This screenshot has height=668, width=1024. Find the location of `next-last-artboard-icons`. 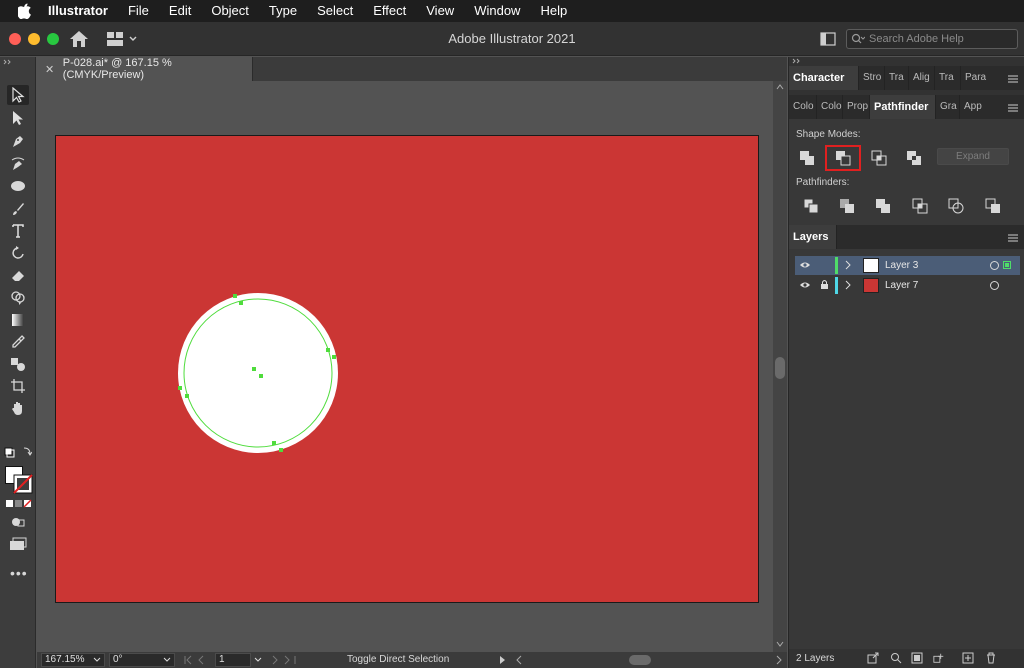

next-last-artboard-icons is located at coordinates (284, 660).